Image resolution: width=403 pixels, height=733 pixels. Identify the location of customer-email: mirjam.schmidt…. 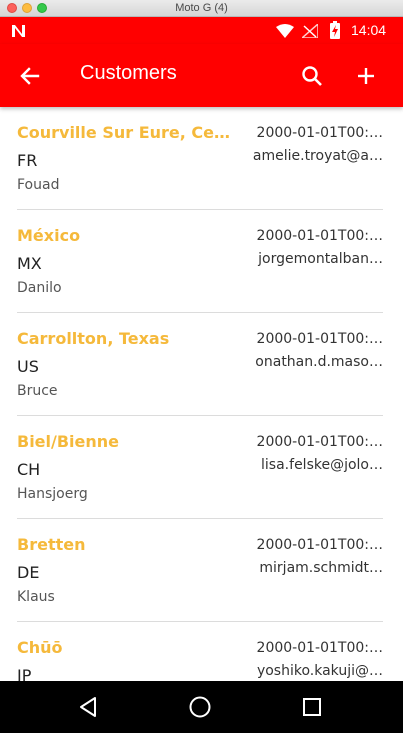
(321, 568).